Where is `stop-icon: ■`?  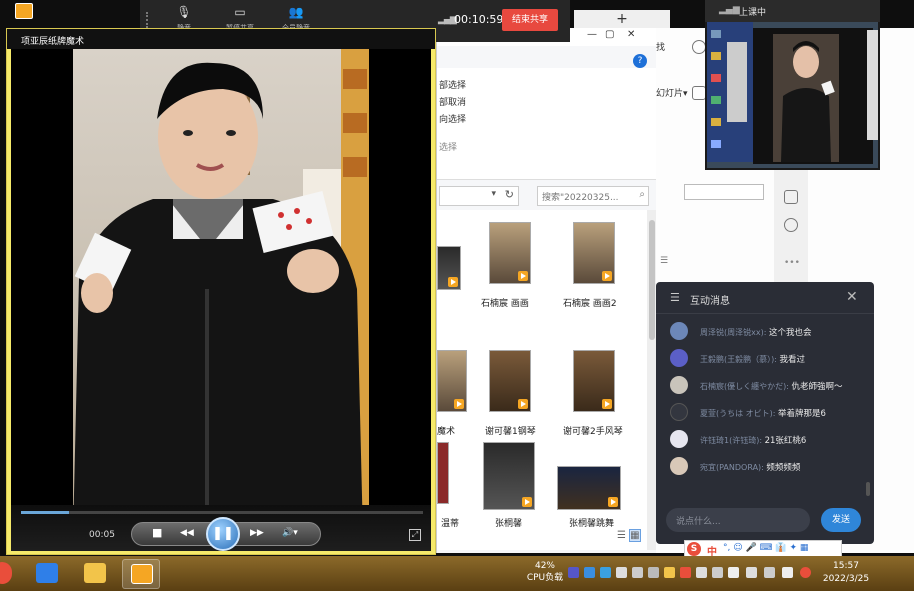 stop-icon: ■ is located at coordinates (157, 532).